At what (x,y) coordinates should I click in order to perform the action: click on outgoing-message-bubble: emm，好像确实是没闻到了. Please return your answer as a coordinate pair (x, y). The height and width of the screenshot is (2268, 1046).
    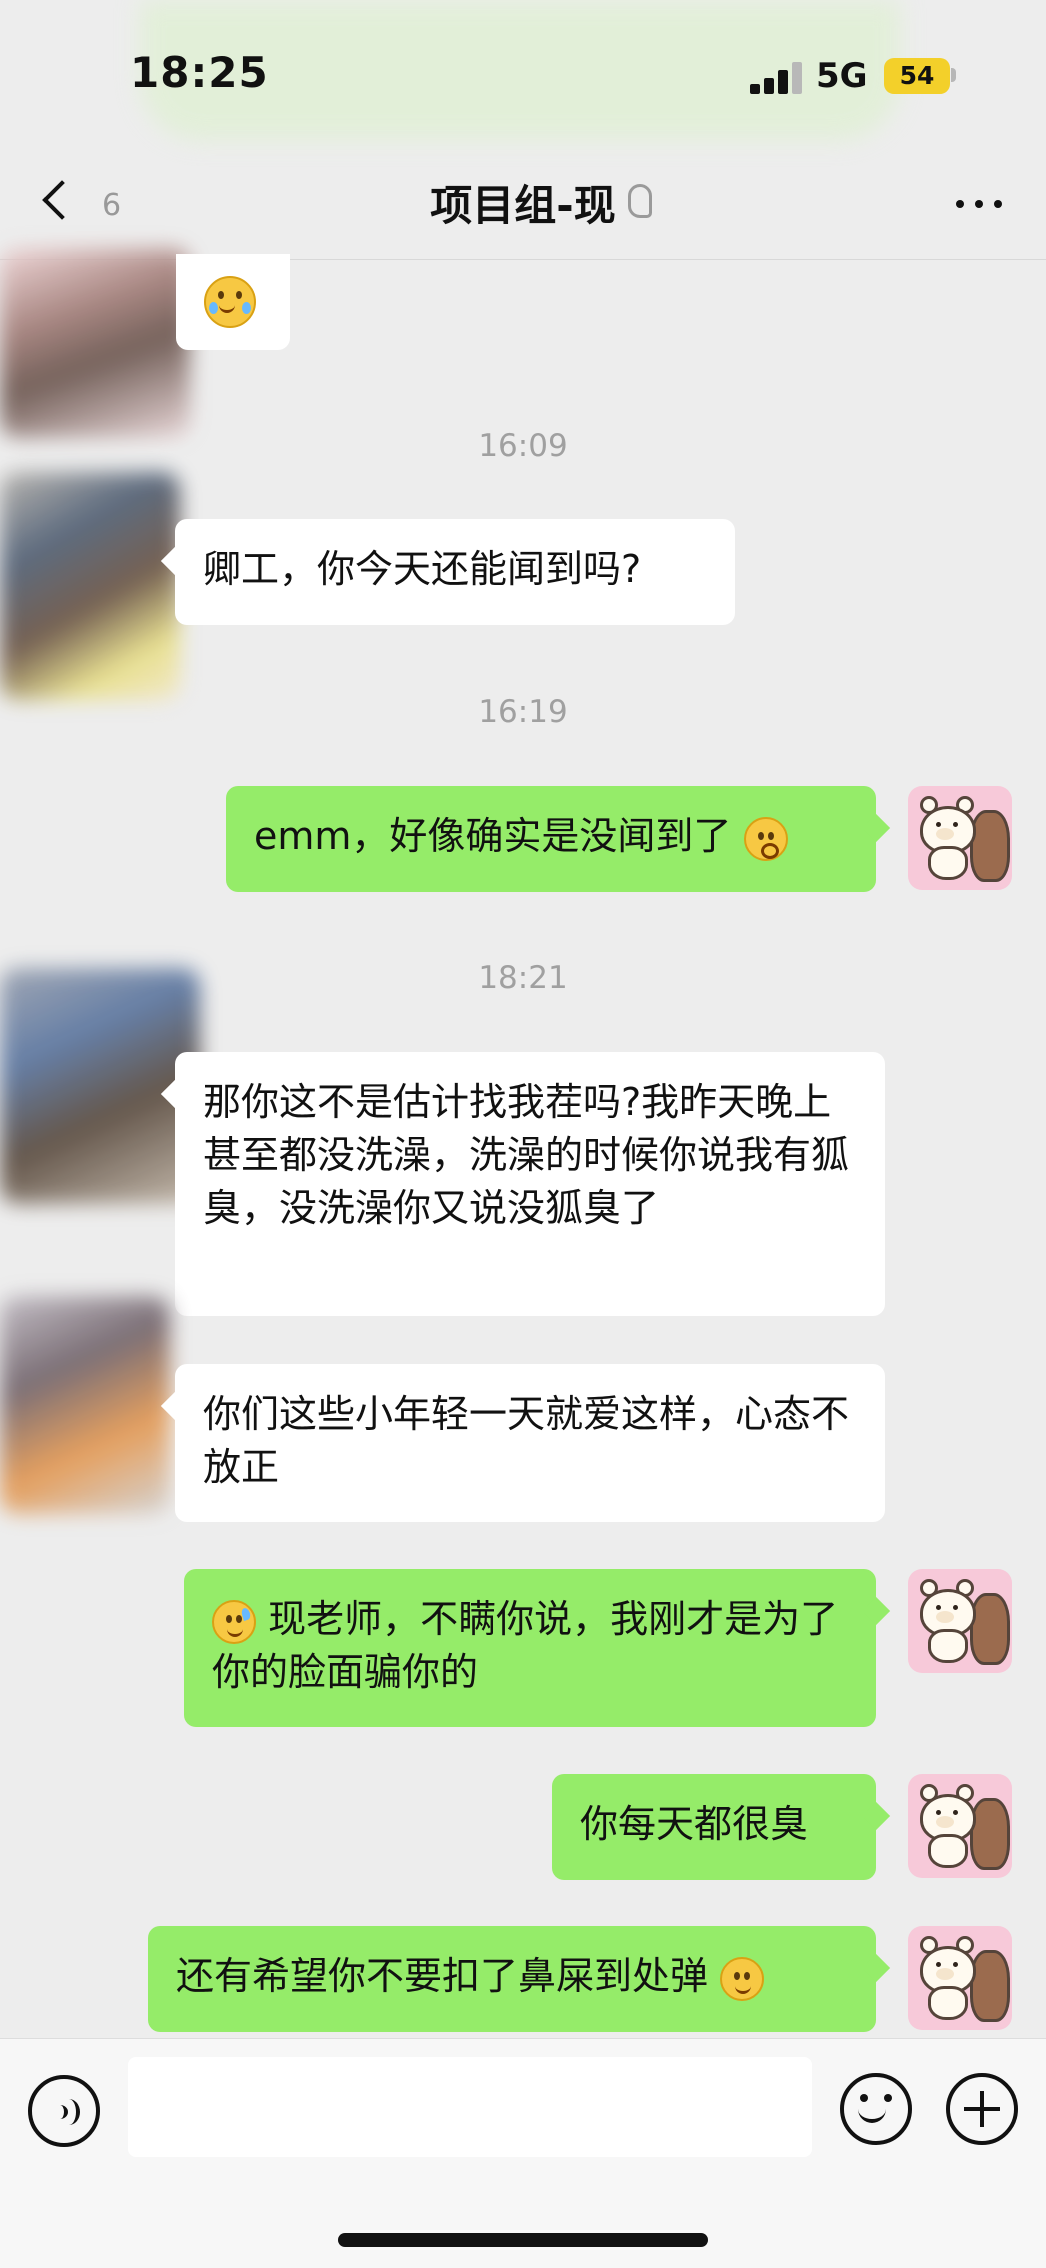
    Looking at the image, I should click on (551, 839).